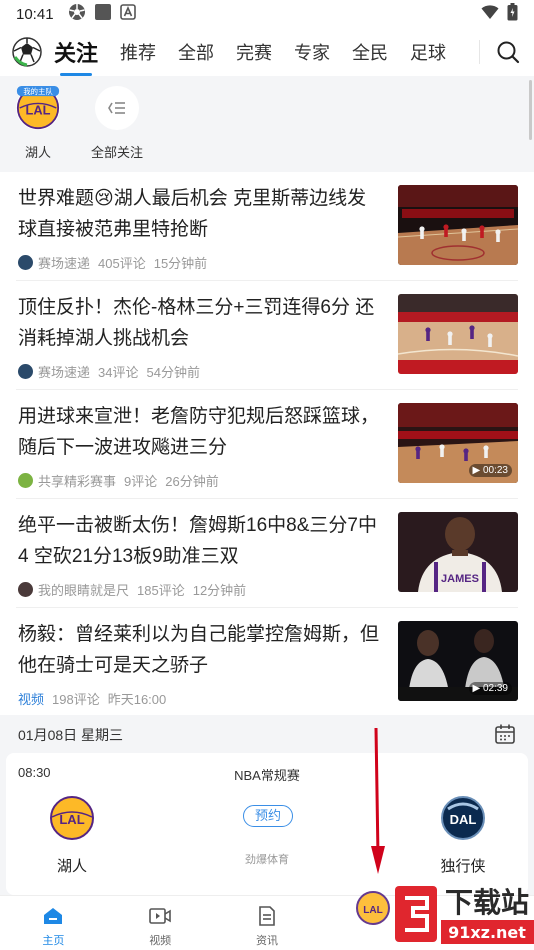 The image size is (534, 950). What do you see at coordinates (268, 816) in the screenshot?
I see `reserve-button: 预约` at bounding box center [268, 816].